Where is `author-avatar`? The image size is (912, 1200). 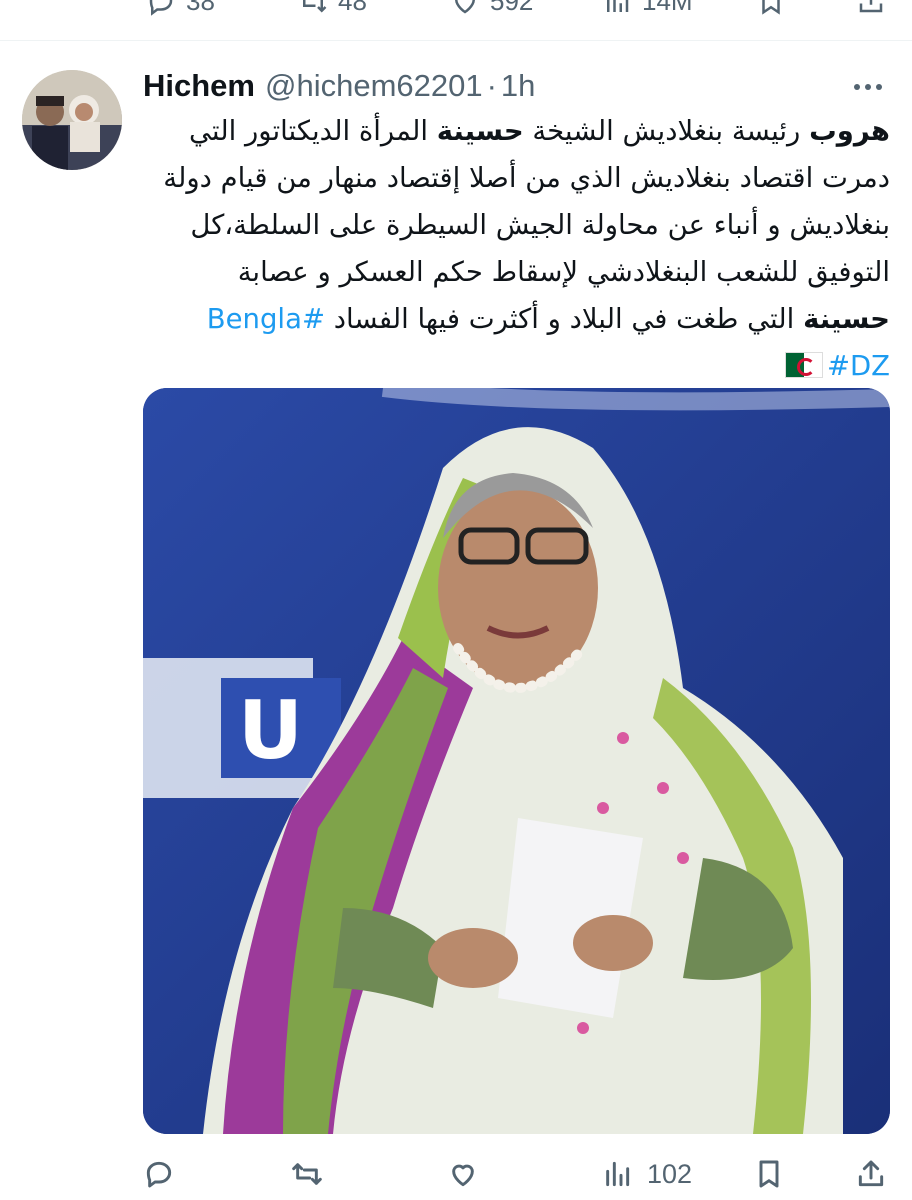 author-avatar is located at coordinates (72, 120).